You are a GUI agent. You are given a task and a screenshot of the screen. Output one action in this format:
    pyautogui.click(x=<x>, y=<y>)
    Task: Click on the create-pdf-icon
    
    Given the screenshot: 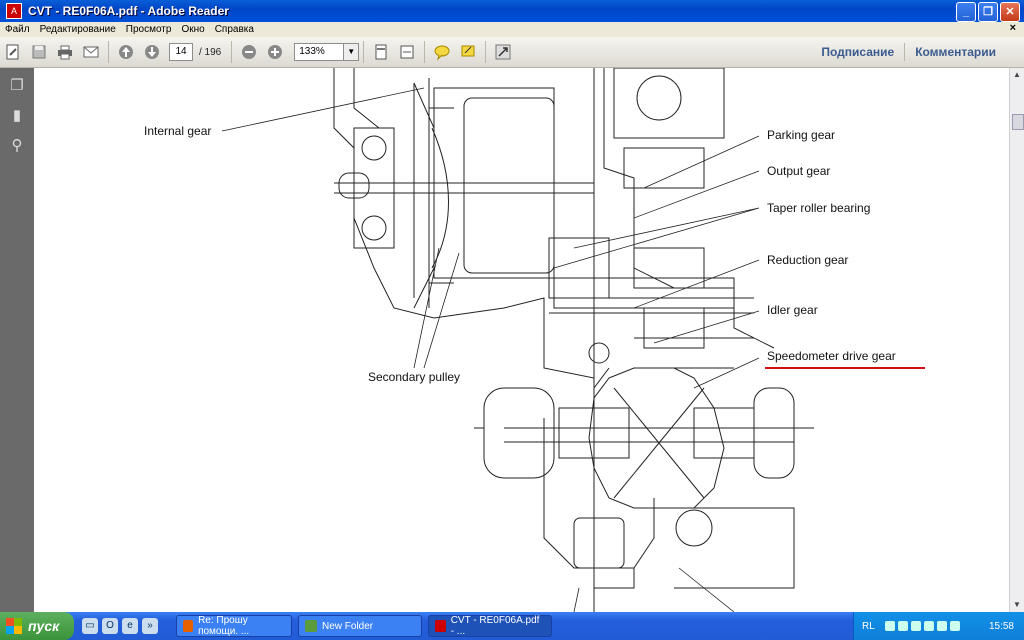 What is the action you would take?
    pyautogui.click(x=13, y=52)
    